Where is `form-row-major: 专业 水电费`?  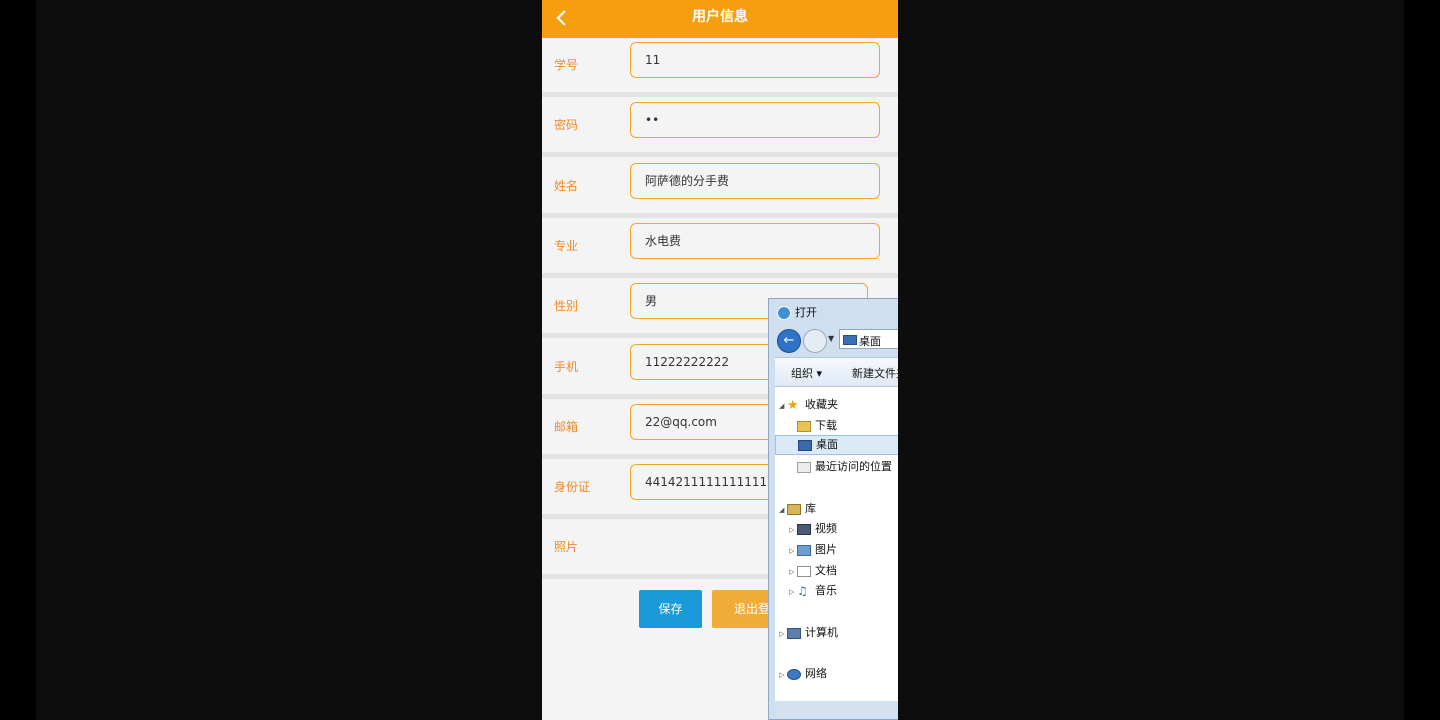 form-row-major: 专业 水电费 is located at coordinates (720, 248).